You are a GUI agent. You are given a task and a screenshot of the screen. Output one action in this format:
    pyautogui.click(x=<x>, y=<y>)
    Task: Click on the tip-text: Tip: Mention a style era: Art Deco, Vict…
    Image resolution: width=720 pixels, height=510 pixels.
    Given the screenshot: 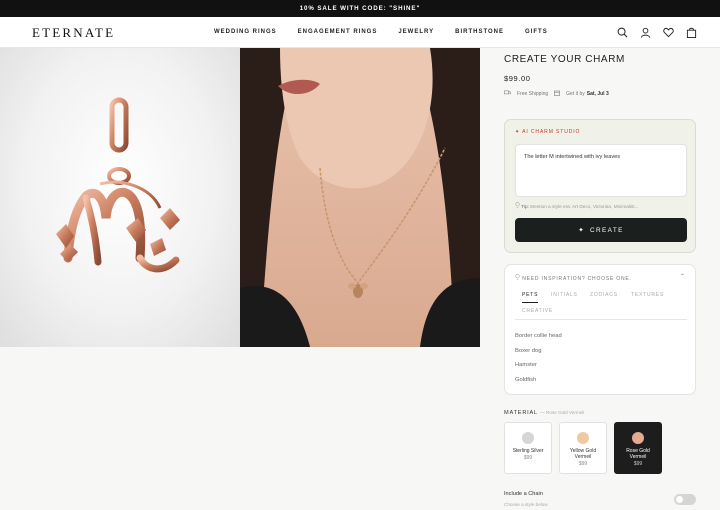 What is the action you would take?
    pyautogui.click(x=576, y=205)
    